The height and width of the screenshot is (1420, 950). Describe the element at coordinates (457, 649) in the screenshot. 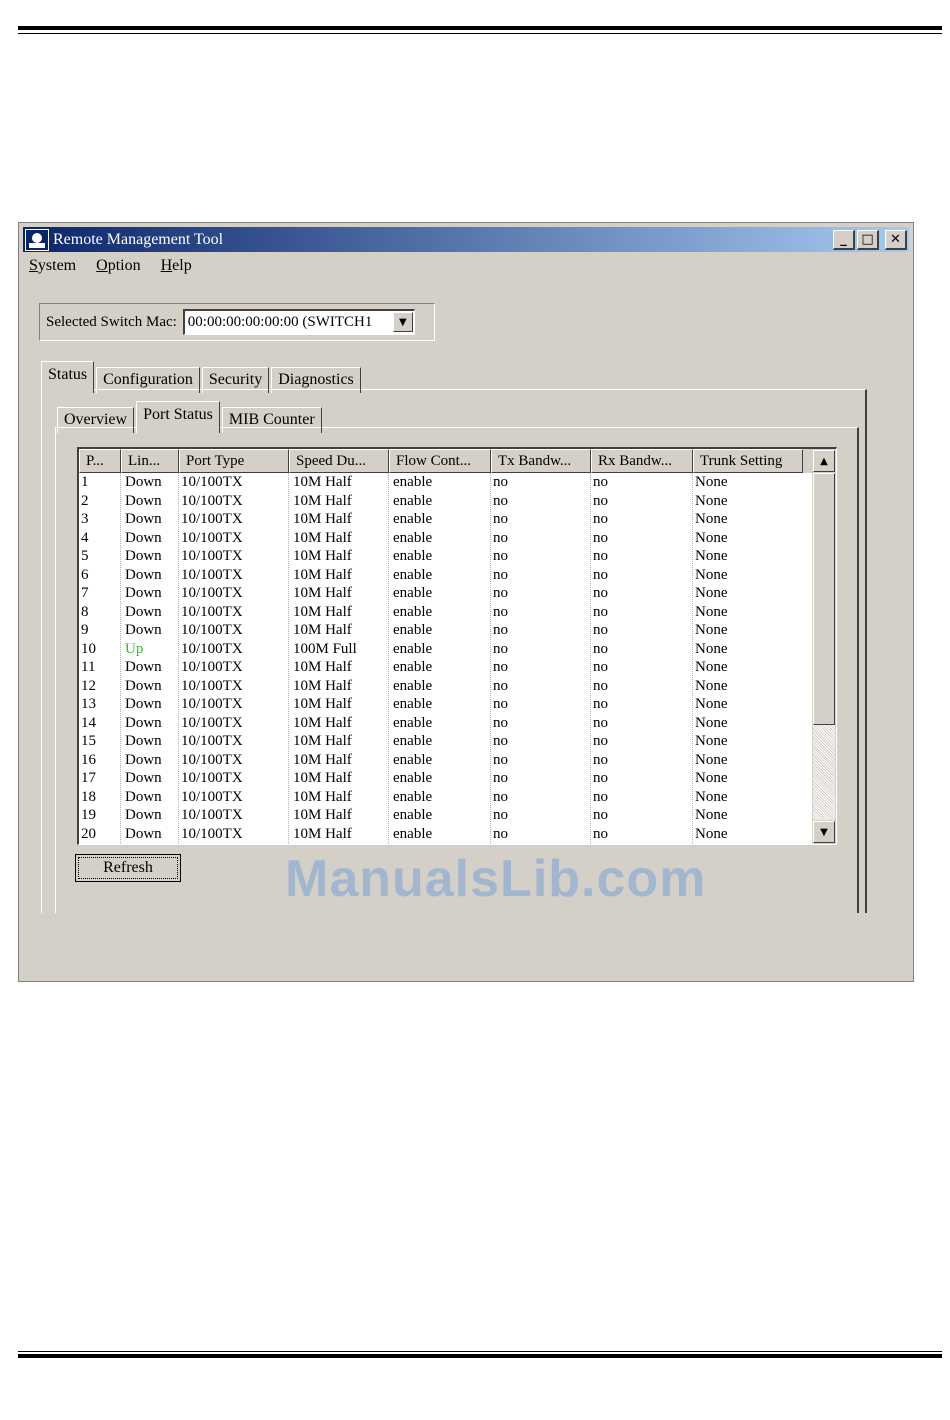

I see `table-row: 10 Up 10/100TX 100M Full enable no no None` at that location.